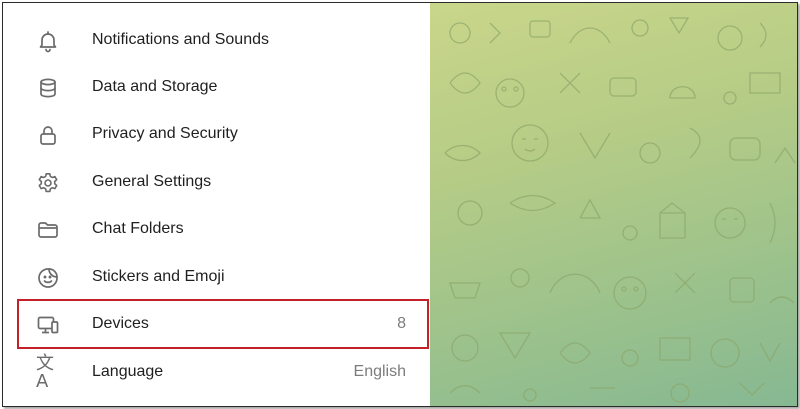 The width and height of the screenshot is (800, 409). Describe the element at coordinates (48, 41) in the screenshot. I see `bell-icon` at that location.